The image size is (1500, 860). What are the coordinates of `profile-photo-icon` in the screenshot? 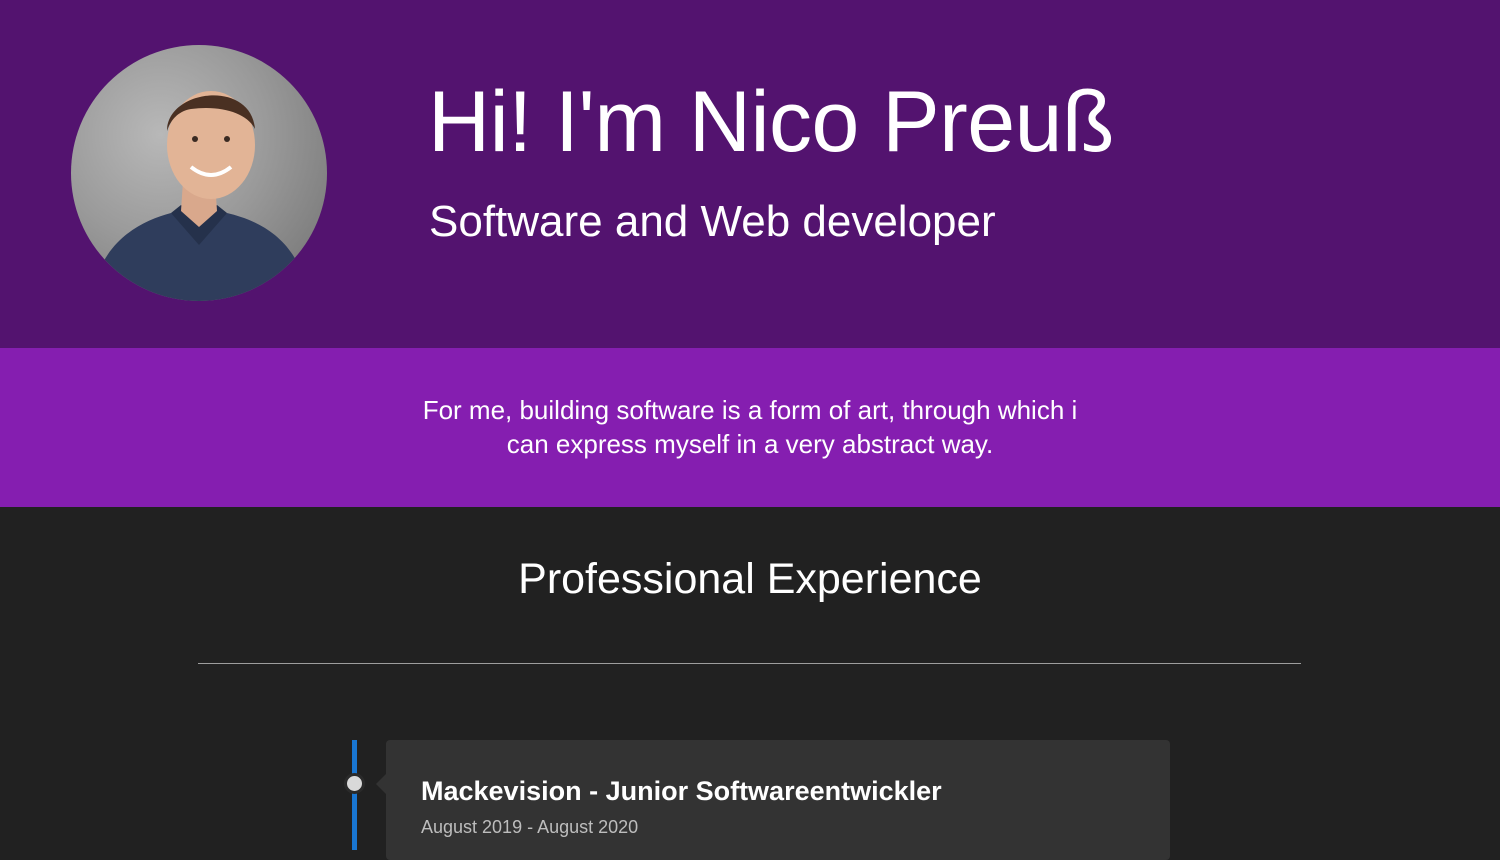 It's located at (200, 196).